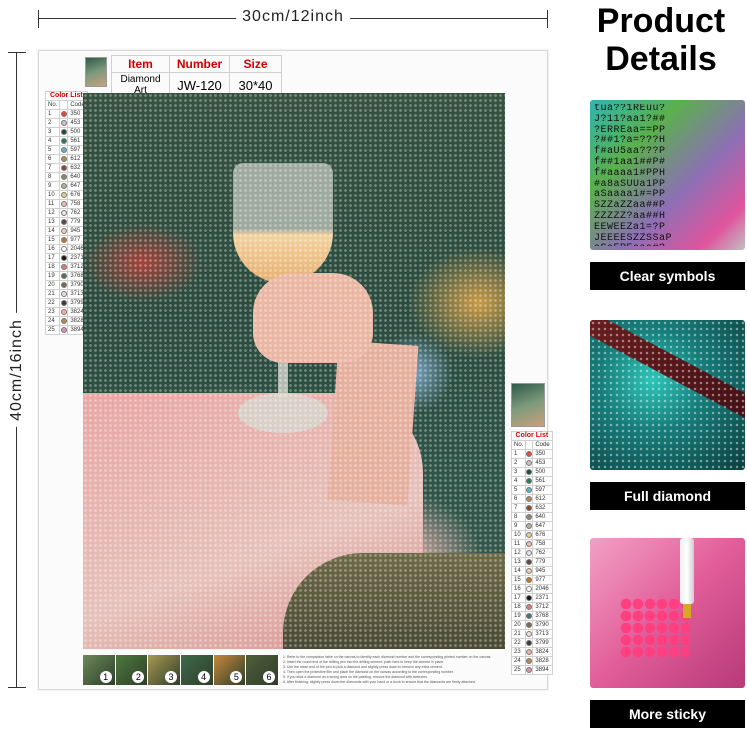 The image size is (747, 731). What do you see at coordinates (542, 472) in the screenshot?
I see `color-code: 500` at bounding box center [542, 472].